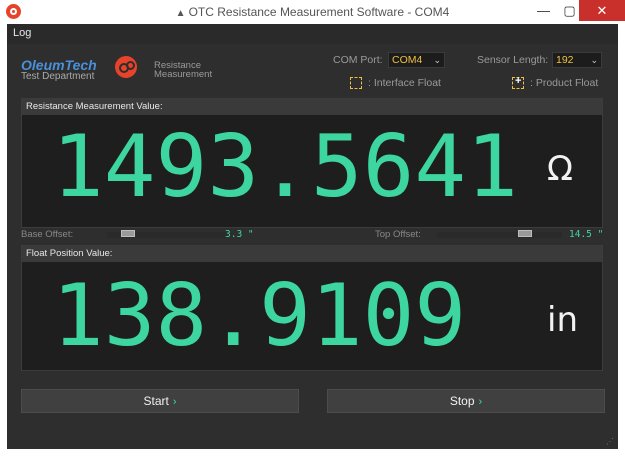 The height and width of the screenshot is (456, 625). What do you see at coordinates (58, 76) in the screenshot?
I see `brand-department: Test Department` at bounding box center [58, 76].